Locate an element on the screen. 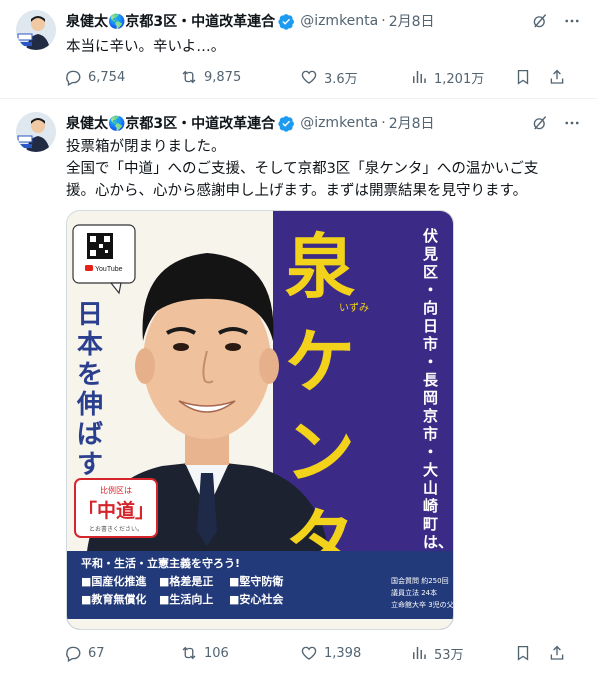 This screenshot has width=597, height=675. policy-item: ■格差是正 is located at coordinates (186, 581).